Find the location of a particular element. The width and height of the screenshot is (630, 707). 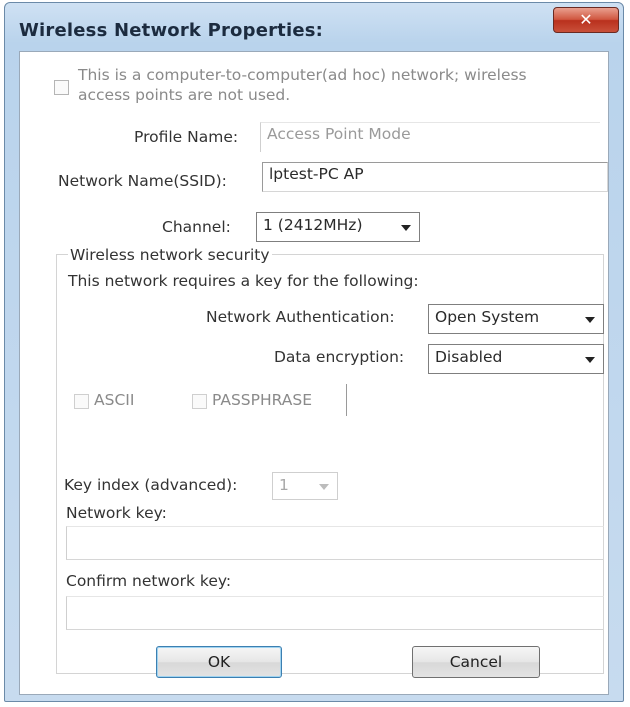

profile-name-value: Access Point Mode is located at coordinates (339, 134).